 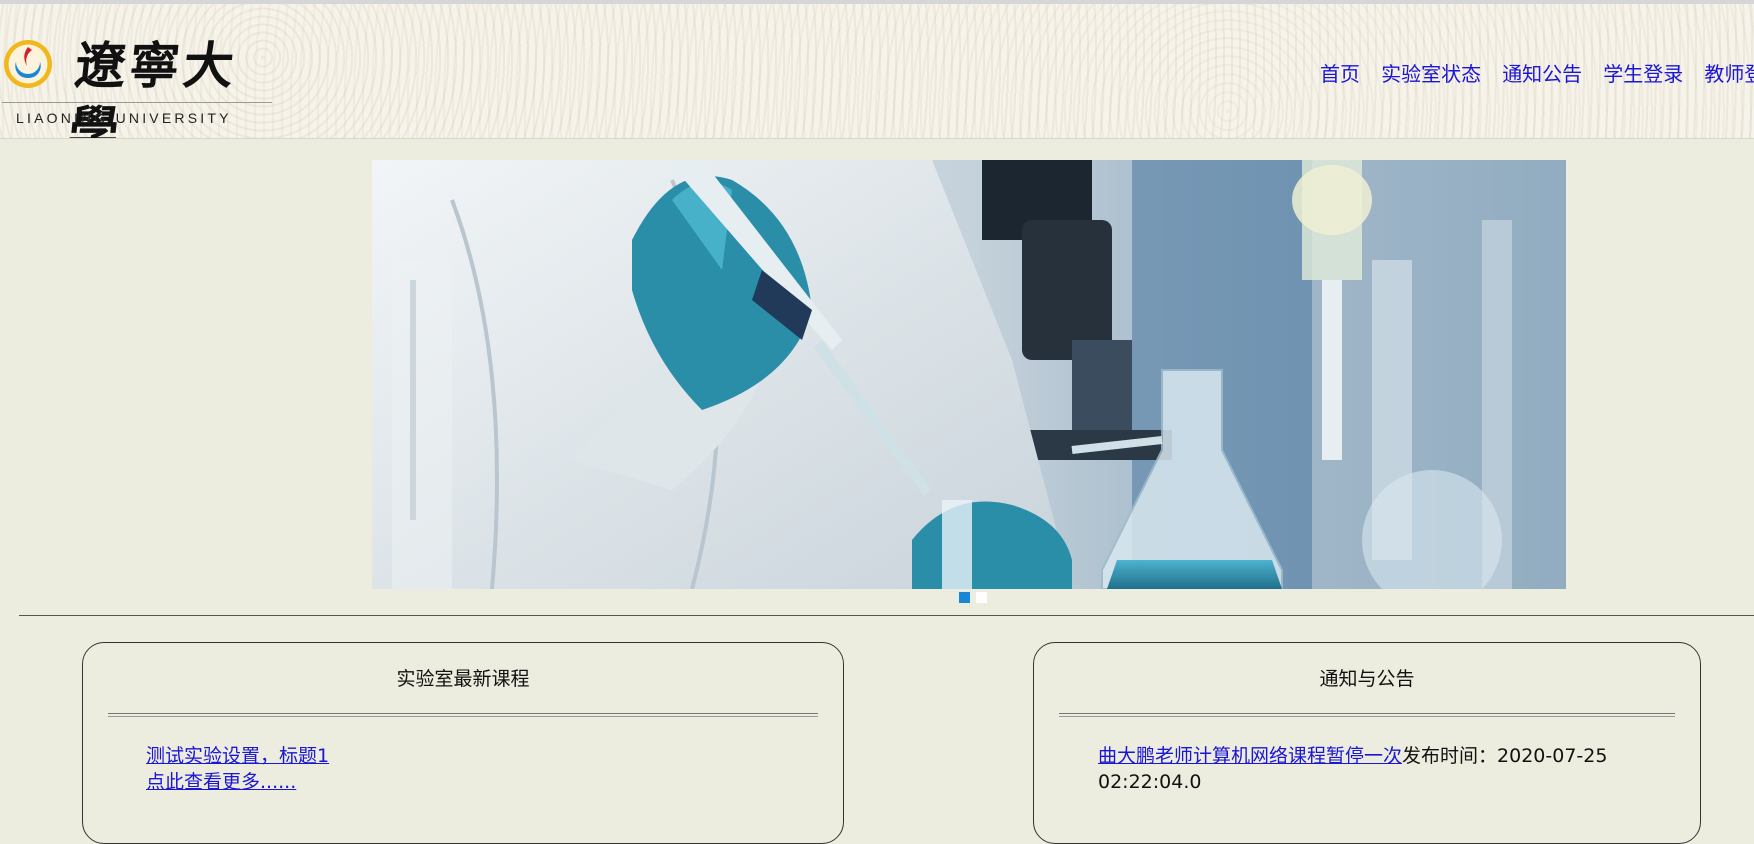 I want to click on notices-title: 通知与公告, so click(x=1367, y=679).